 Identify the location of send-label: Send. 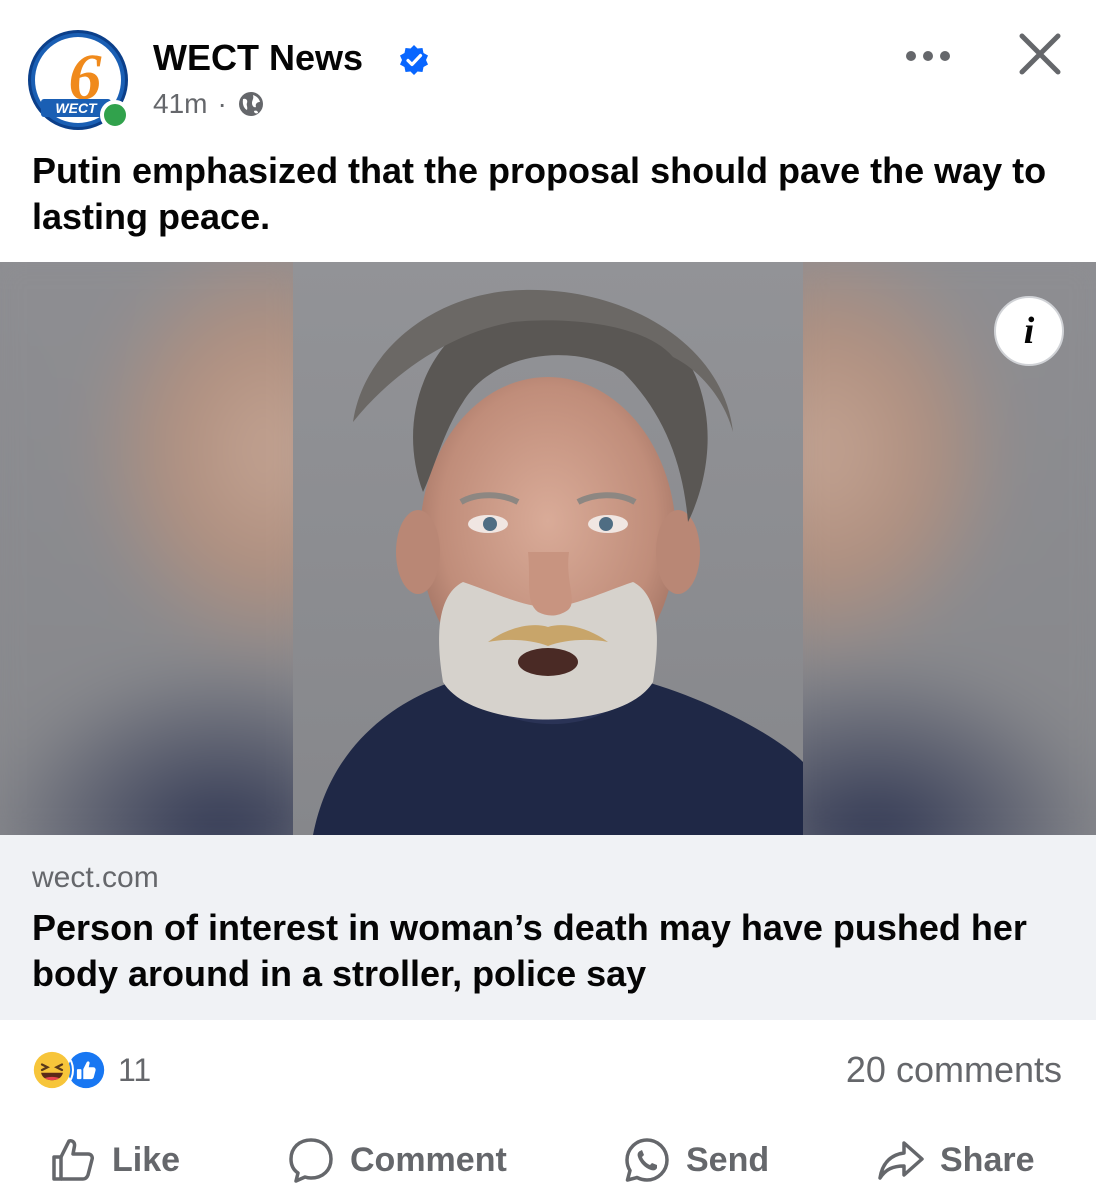
(728, 1160).